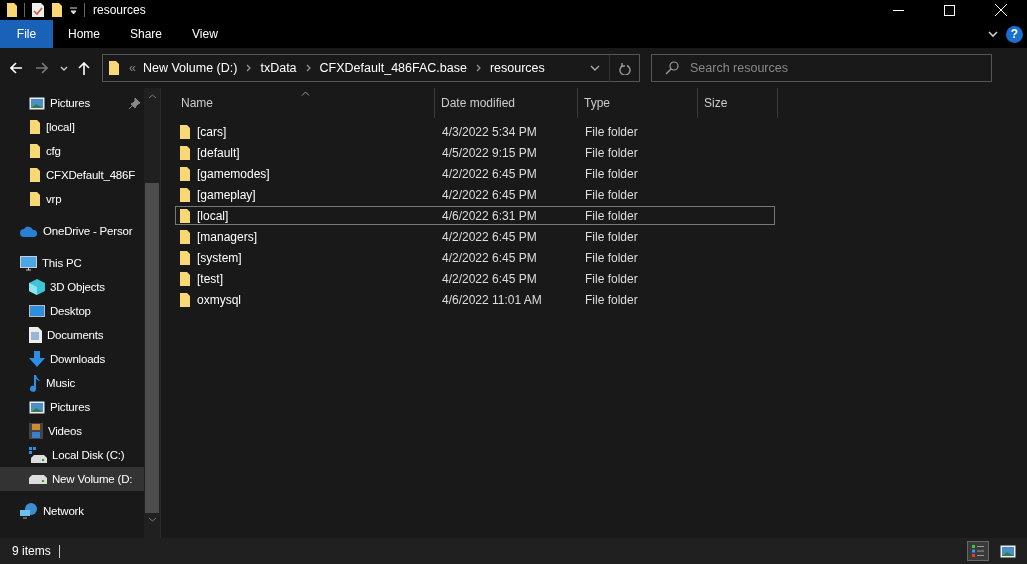 The image size is (1027, 564). What do you see at coordinates (132, 68) in the screenshot?
I see `overflow-marker: «` at bounding box center [132, 68].